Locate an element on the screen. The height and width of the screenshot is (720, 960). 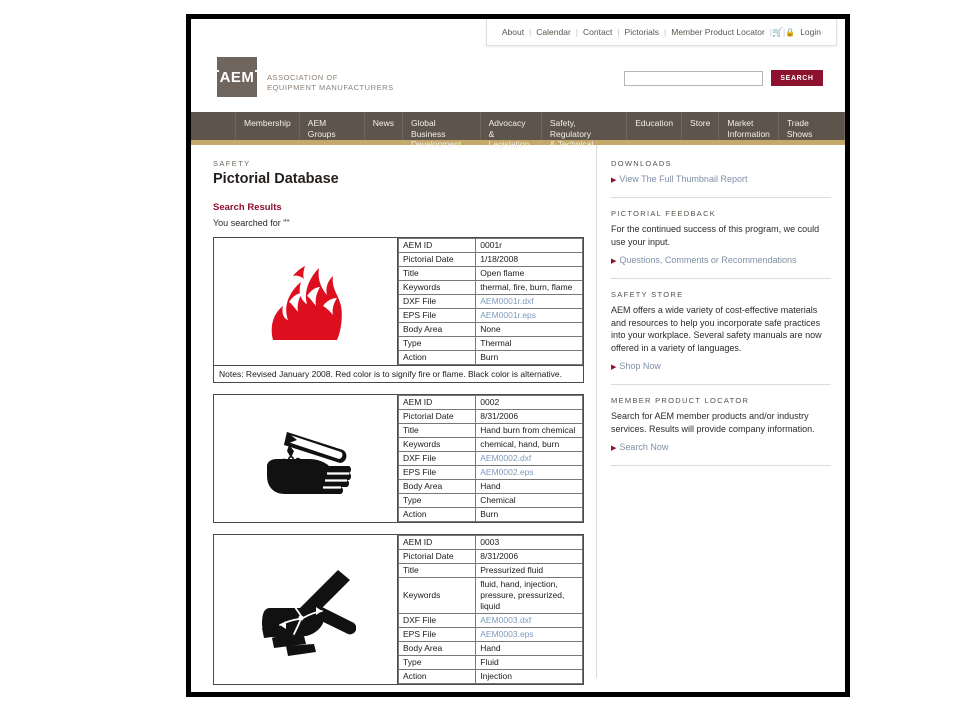
nav-item-safety-regulatory-technical: Safety, Regulatory & Technical is located at coordinates (585, 130).